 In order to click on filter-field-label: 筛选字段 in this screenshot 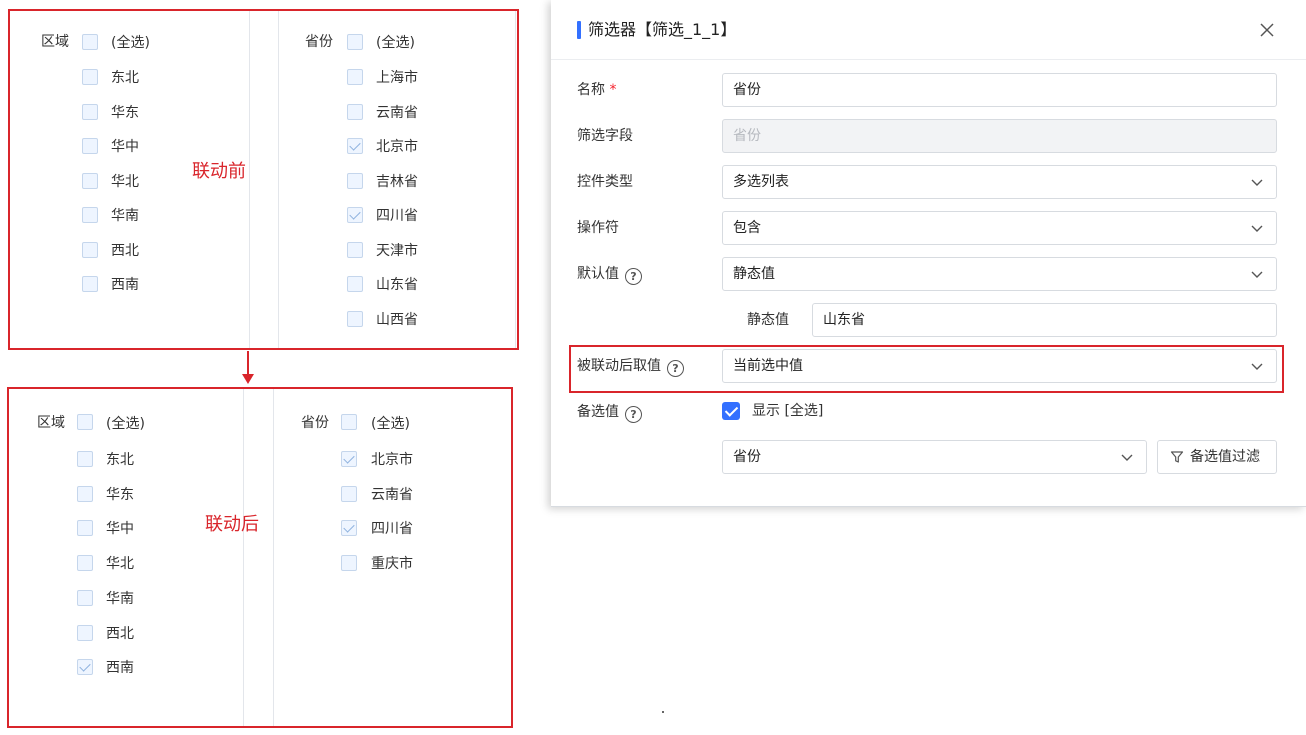, I will do `click(605, 136)`.